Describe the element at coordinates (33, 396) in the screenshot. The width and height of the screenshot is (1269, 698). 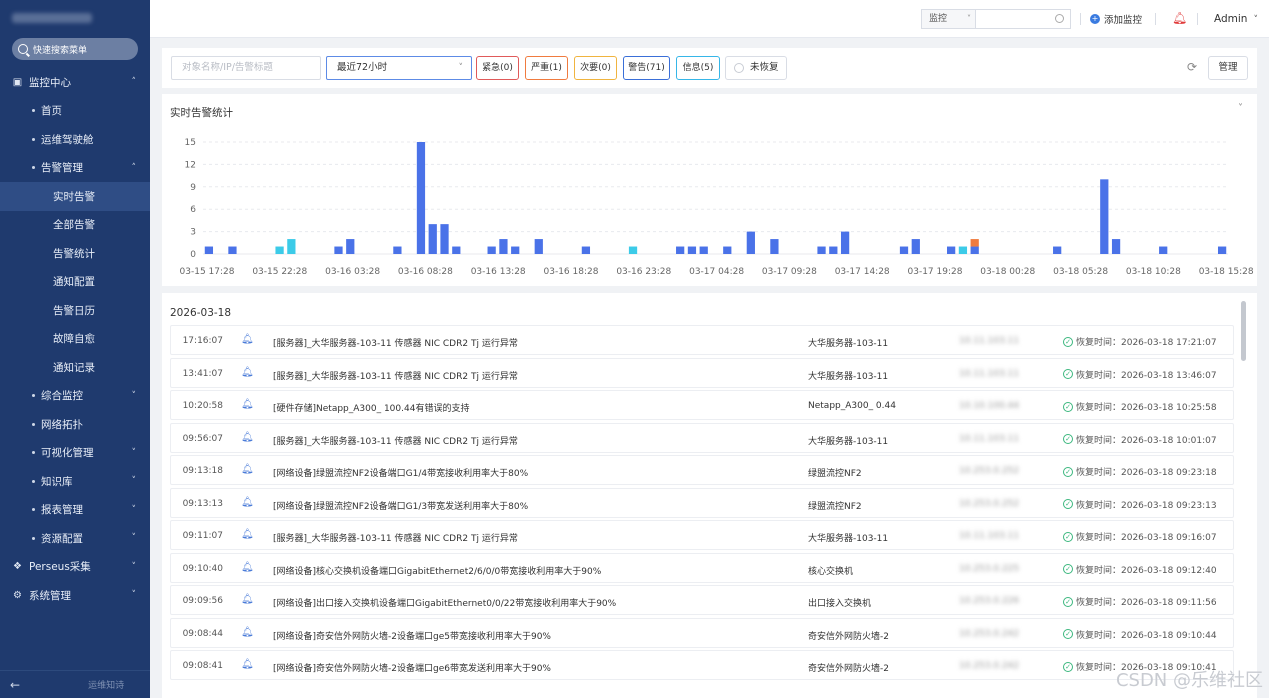
I see `bullet-dot` at that location.